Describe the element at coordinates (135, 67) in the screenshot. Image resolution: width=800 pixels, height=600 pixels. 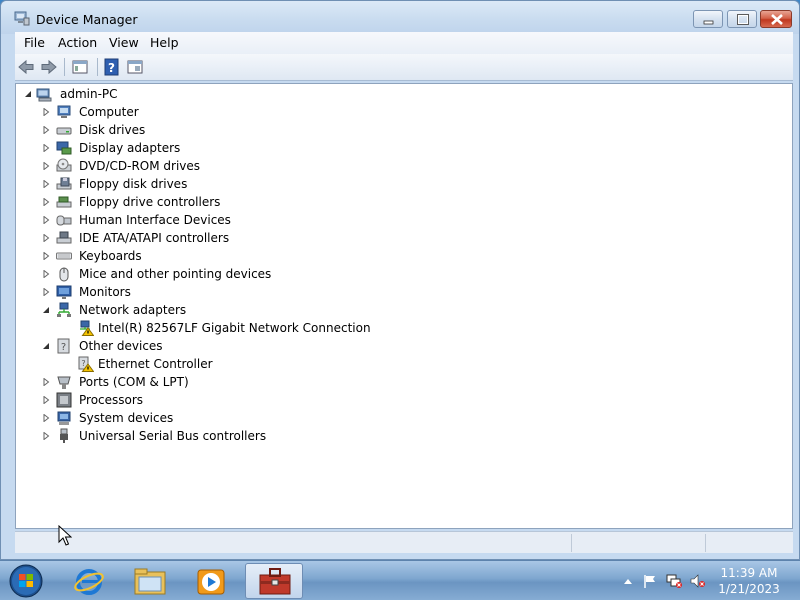
I see `properties-icon` at that location.